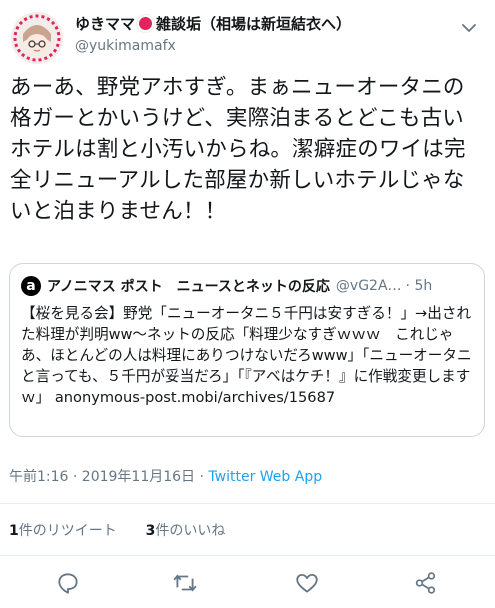  Describe the element at coordinates (14, 531) in the screenshot. I see `retweet-count: 1` at that location.